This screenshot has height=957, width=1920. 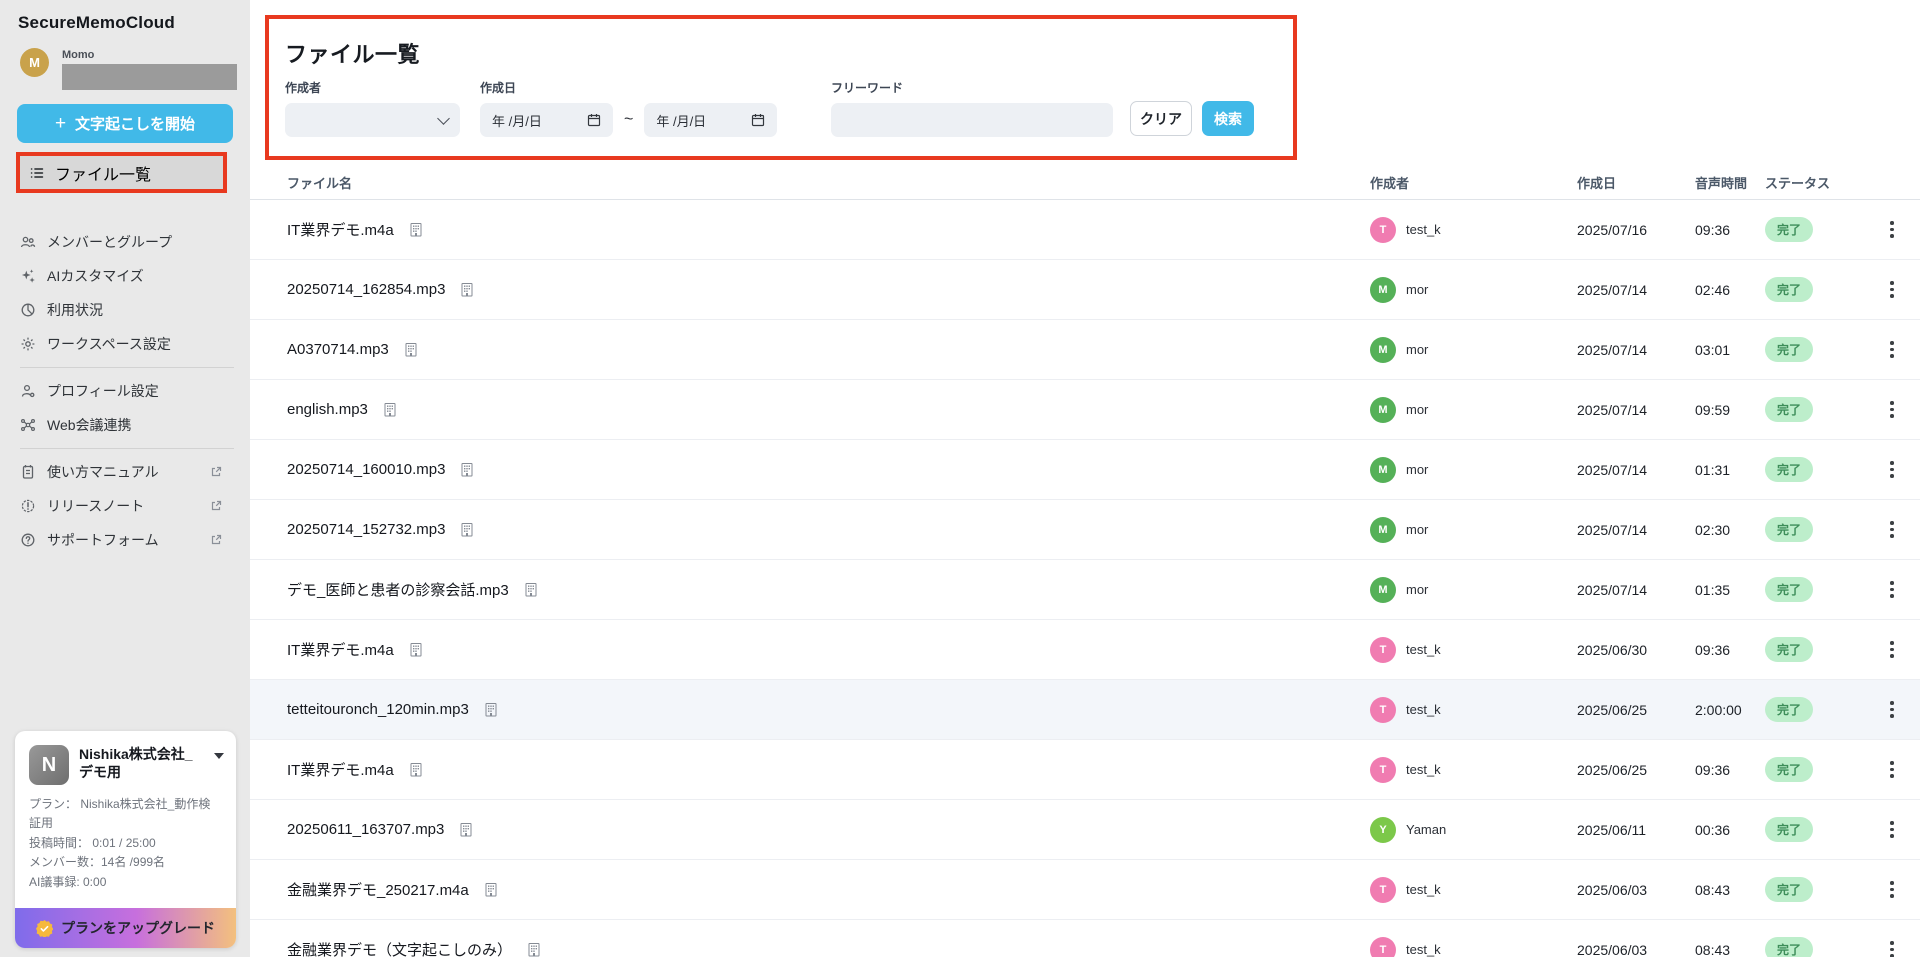 I want to click on file-name: 20250714_162854.mp3, so click(x=366, y=289).